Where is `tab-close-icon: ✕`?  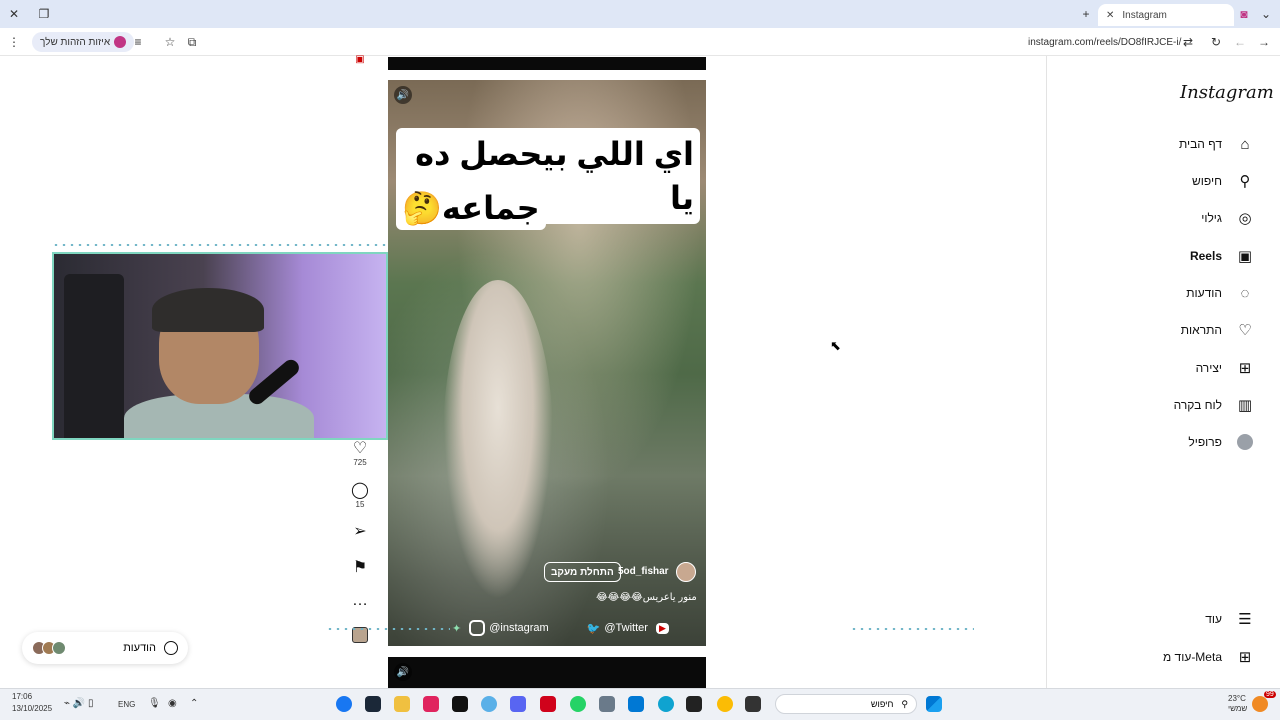 tab-close-icon: ✕ is located at coordinates (1110, 15).